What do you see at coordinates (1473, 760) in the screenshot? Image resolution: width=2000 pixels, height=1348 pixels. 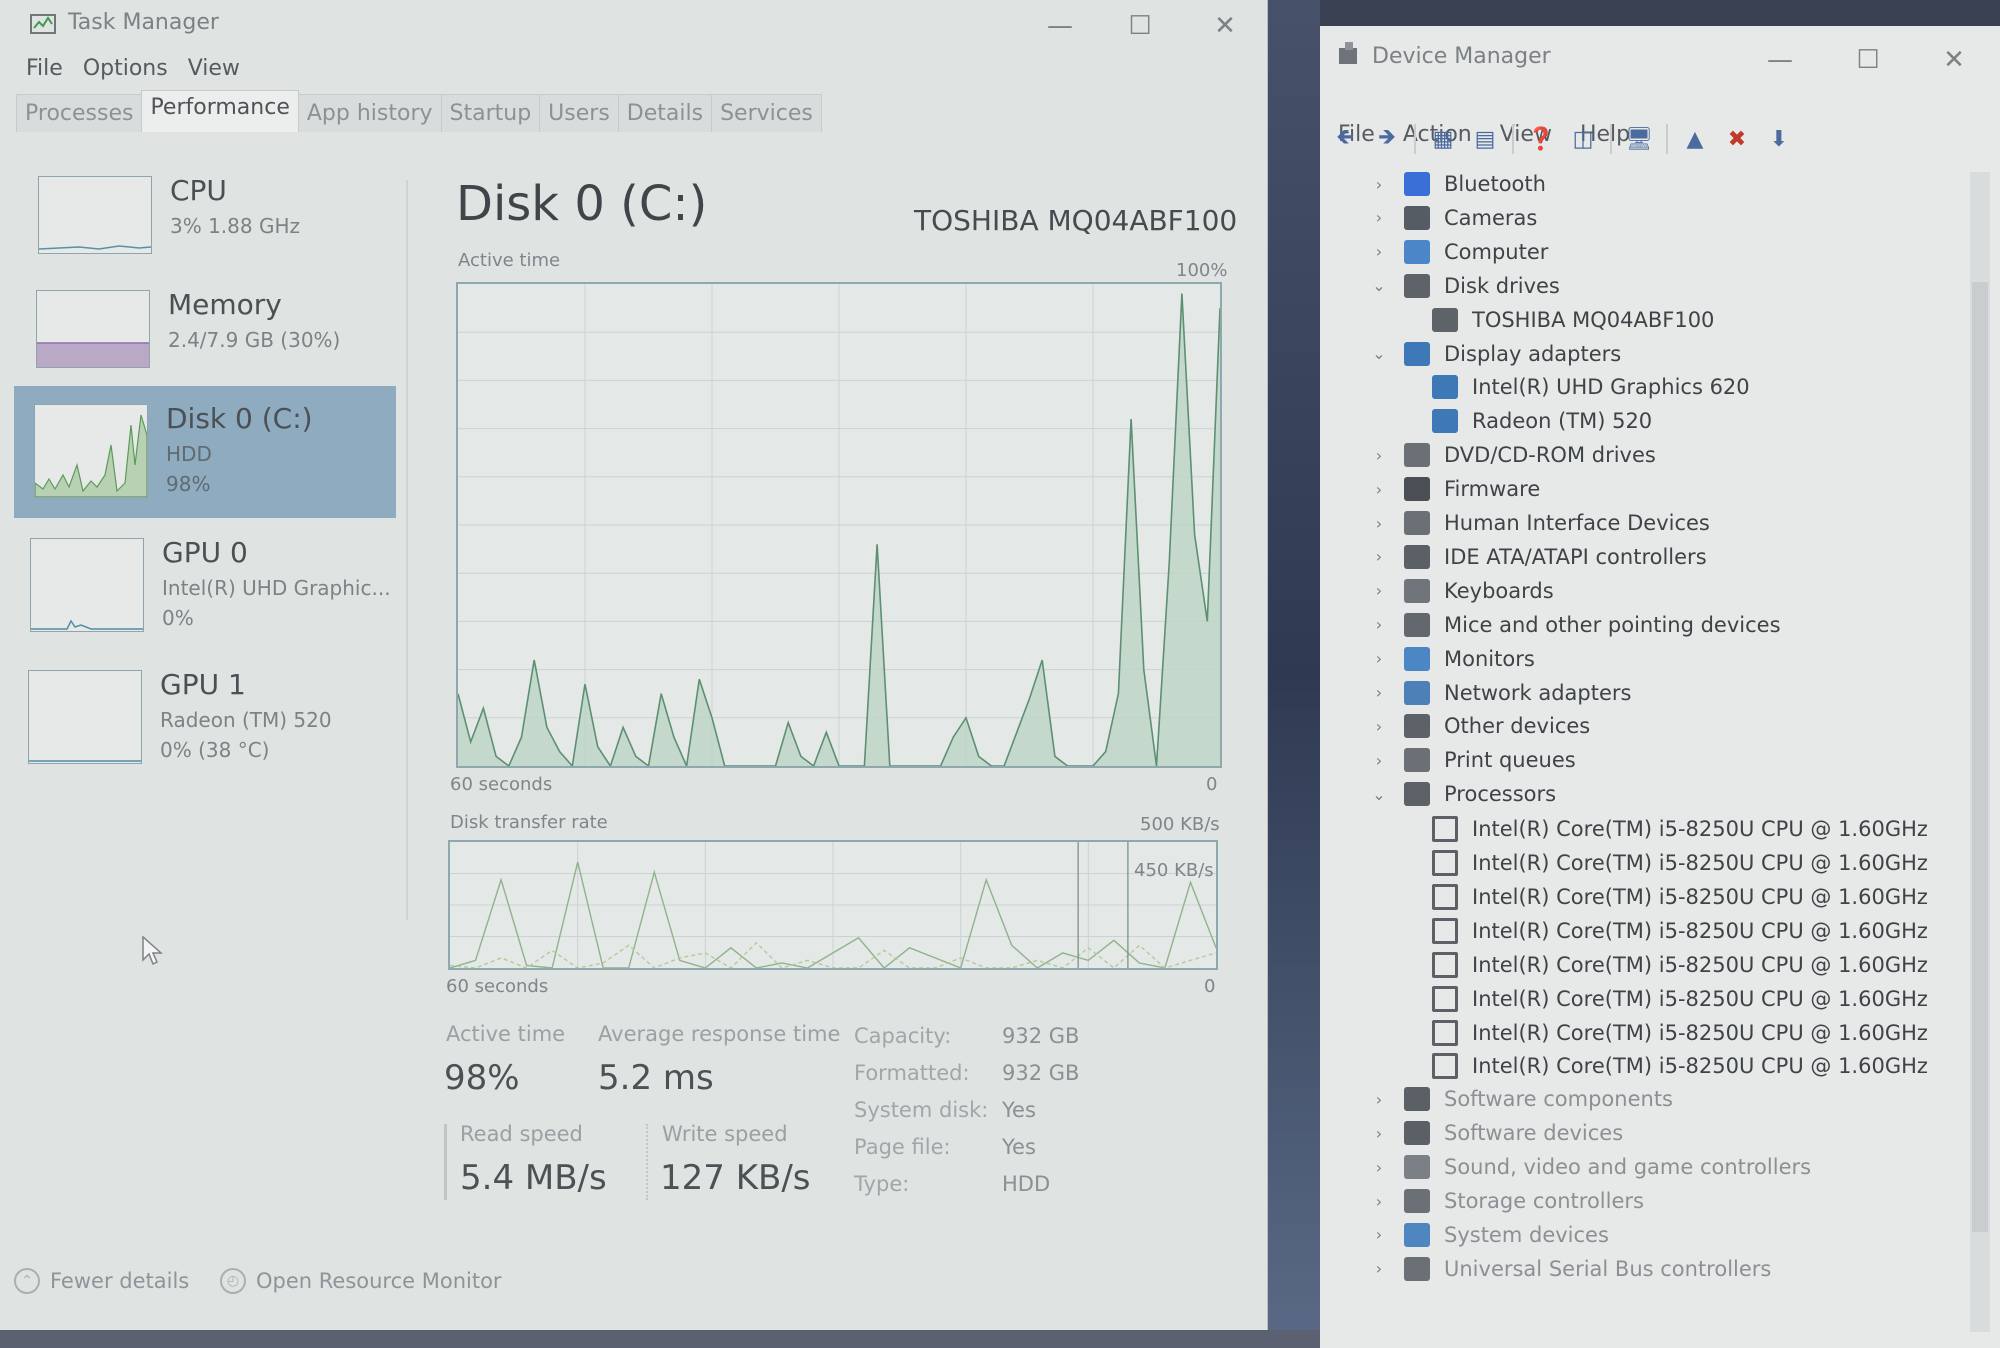 I see `tree-node: › Print queues` at bounding box center [1473, 760].